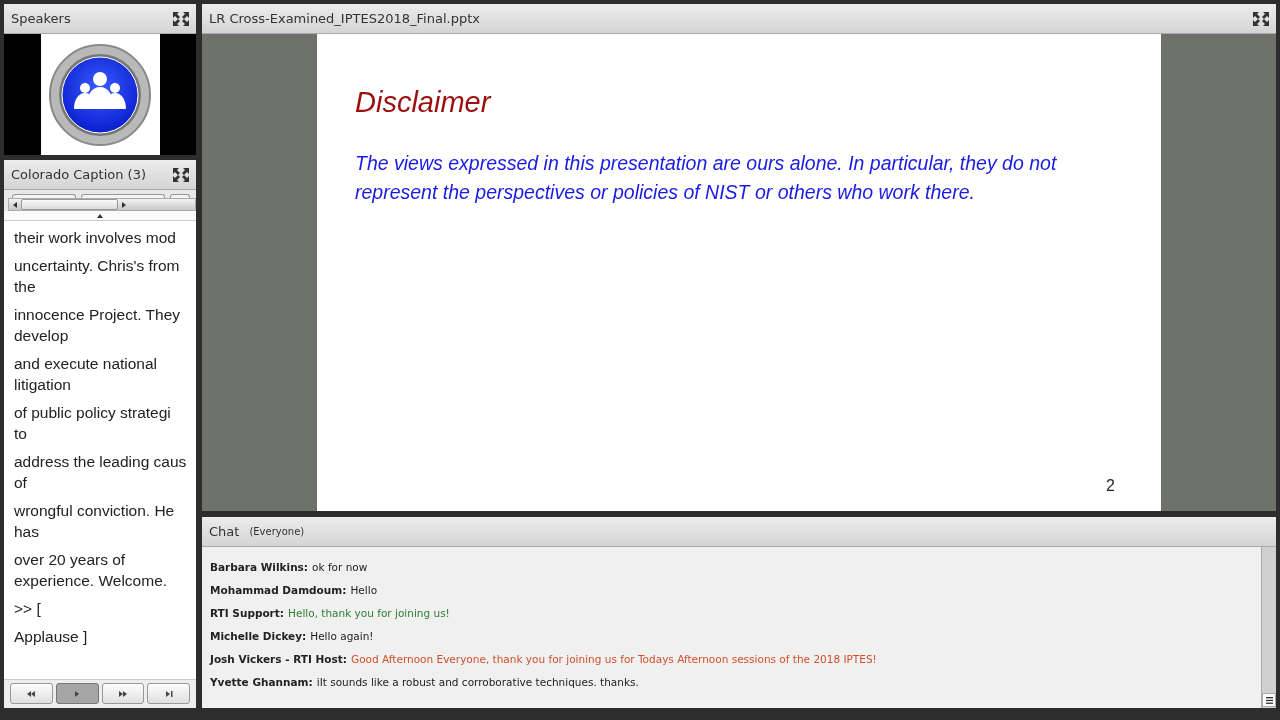 The height and width of the screenshot is (720, 1280). Describe the element at coordinates (124, 204) in the screenshot. I see `scroll-right-icon` at that location.